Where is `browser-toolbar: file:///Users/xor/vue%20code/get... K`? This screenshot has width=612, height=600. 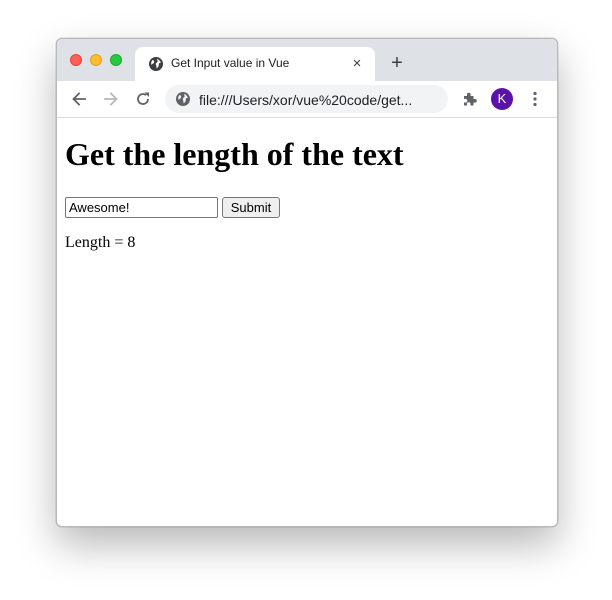
browser-toolbar: file:///Users/xor/vue%20code/get... K is located at coordinates (307, 99).